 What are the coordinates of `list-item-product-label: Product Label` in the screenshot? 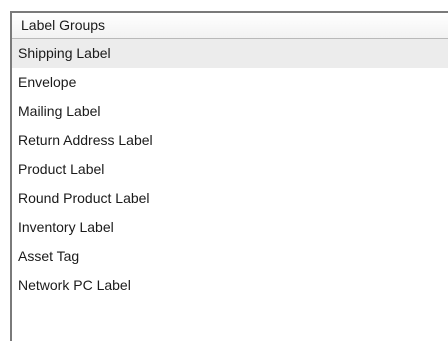 It's located at (230, 169).